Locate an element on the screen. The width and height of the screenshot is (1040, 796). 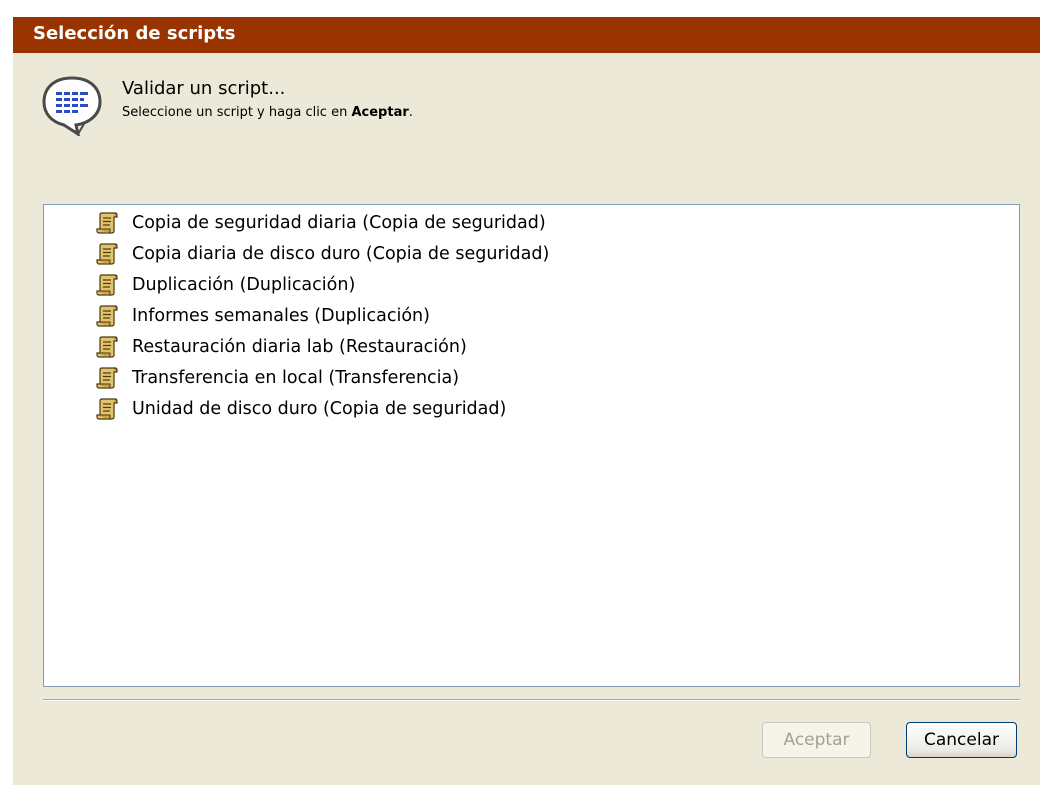
script-list-item-label: Informes semanales (Duplicación) is located at coordinates (281, 316).